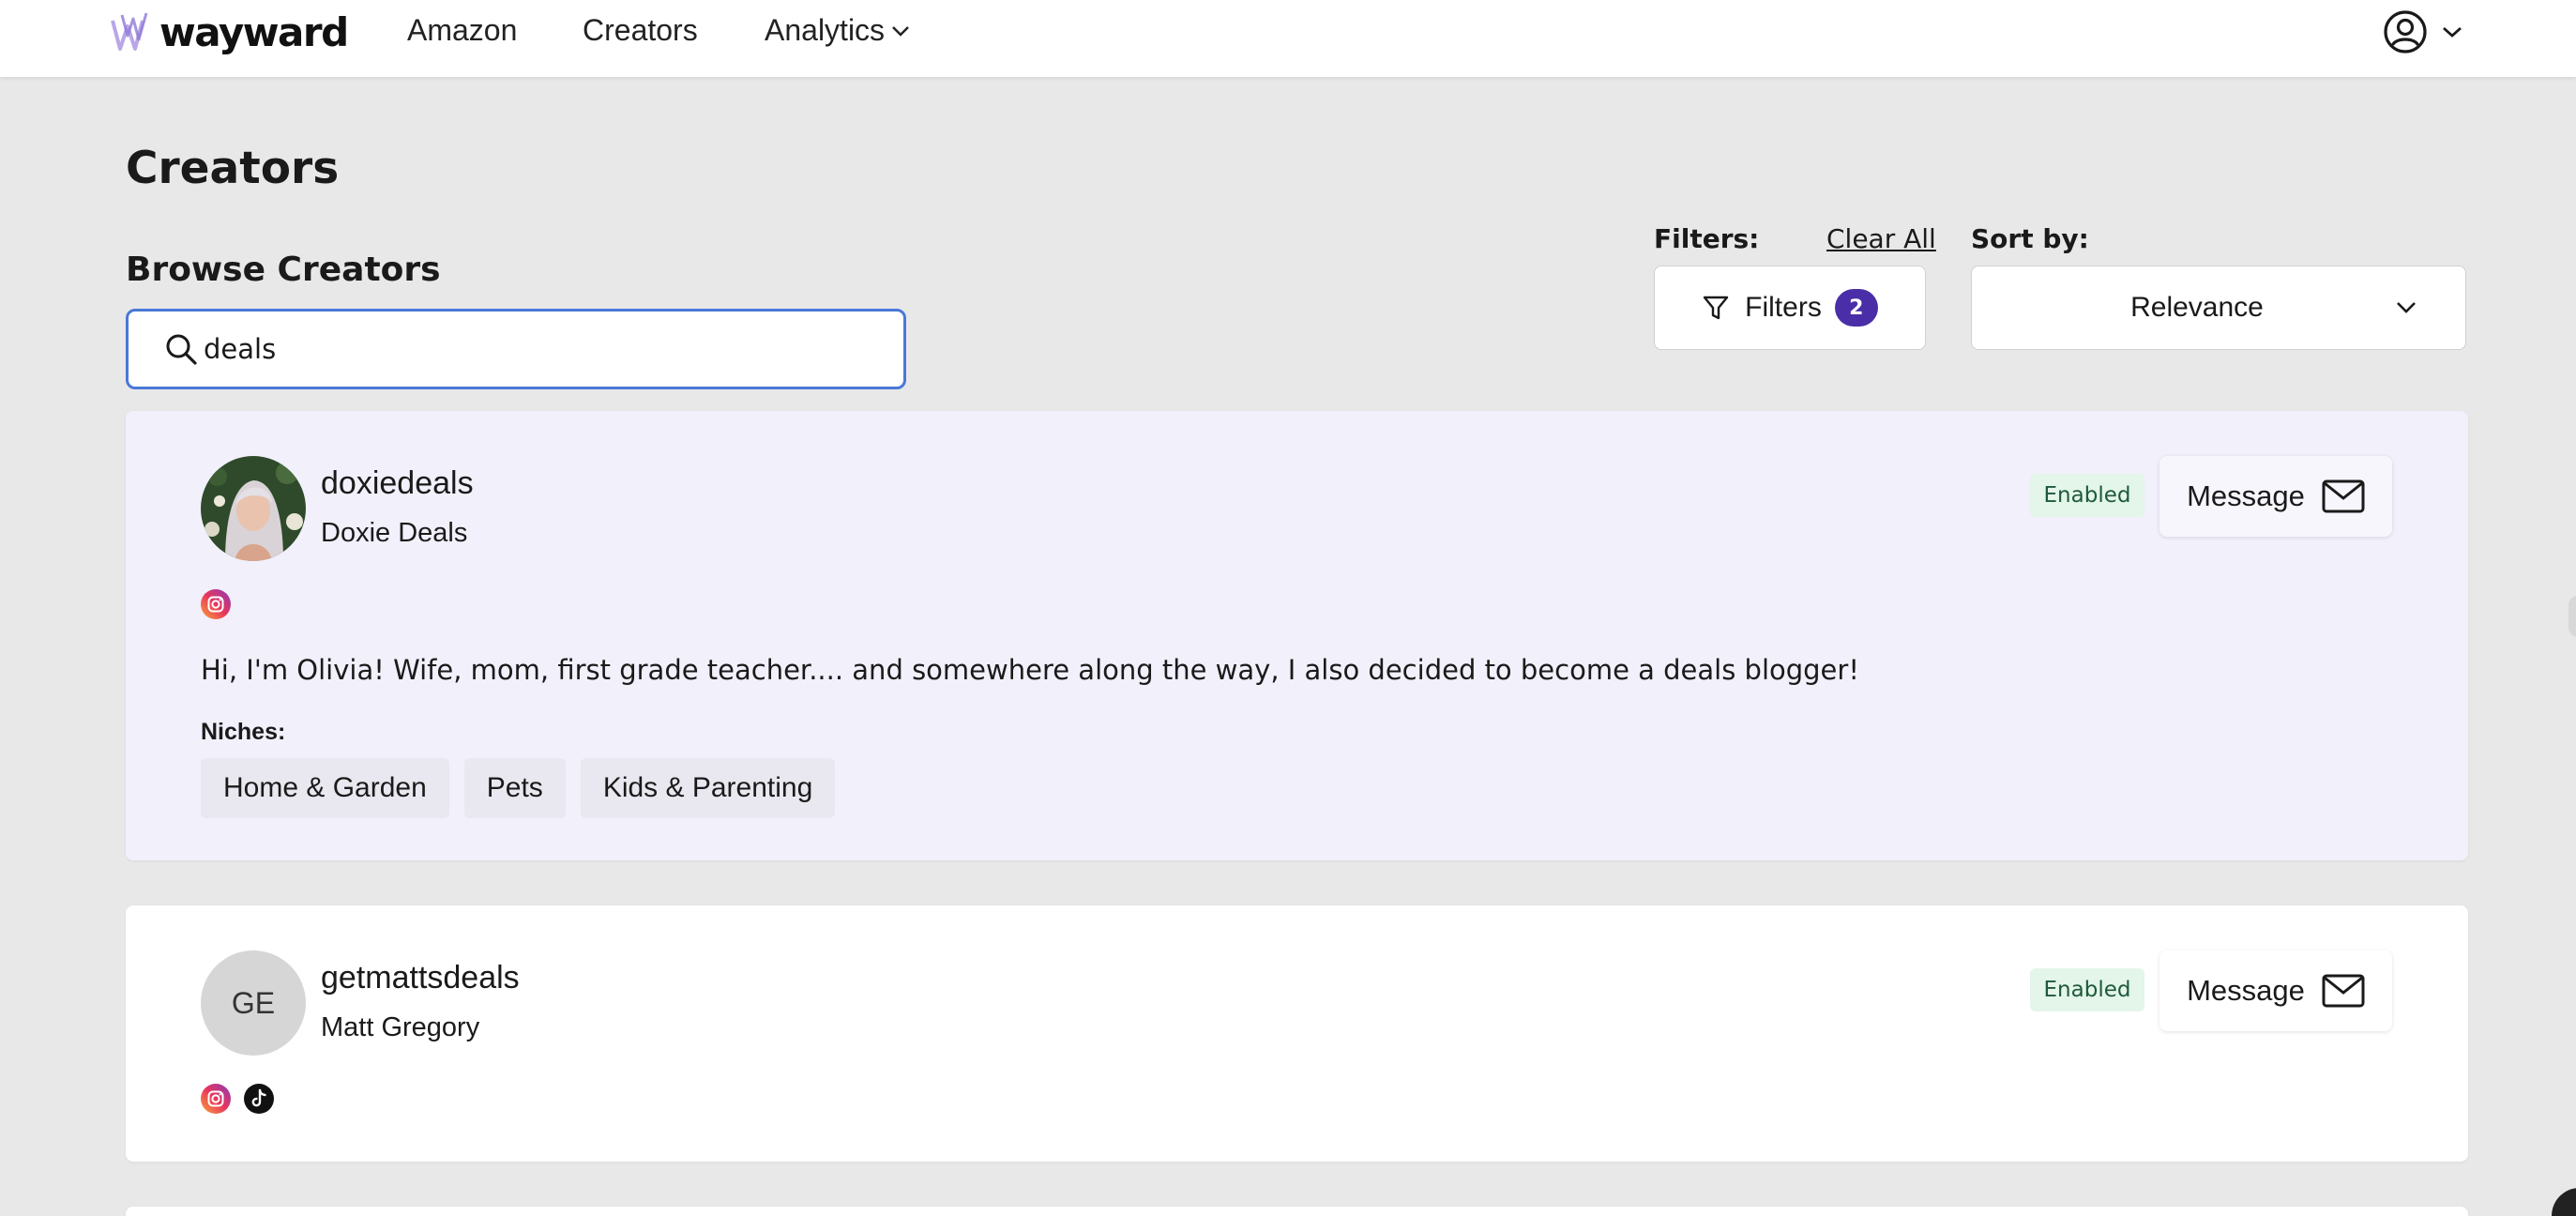  What do you see at coordinates (2572, 616) in the screenshot?
I see `side-panel-handle` at bounding box center [2572, 616].